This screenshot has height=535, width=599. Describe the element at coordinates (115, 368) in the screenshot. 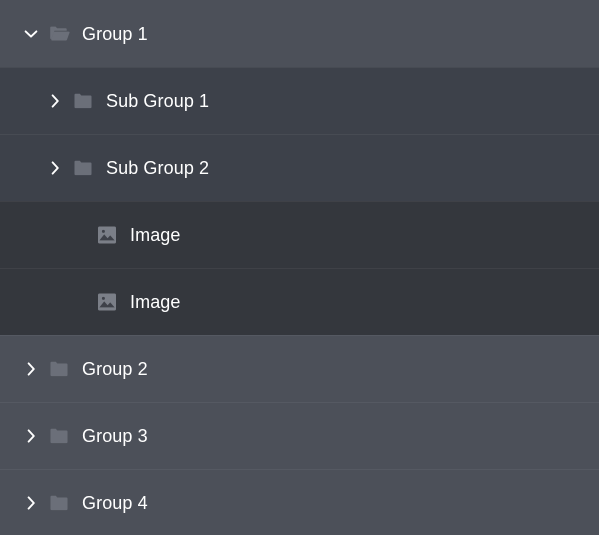

I see `tree-row-label: Group 2` at that location.